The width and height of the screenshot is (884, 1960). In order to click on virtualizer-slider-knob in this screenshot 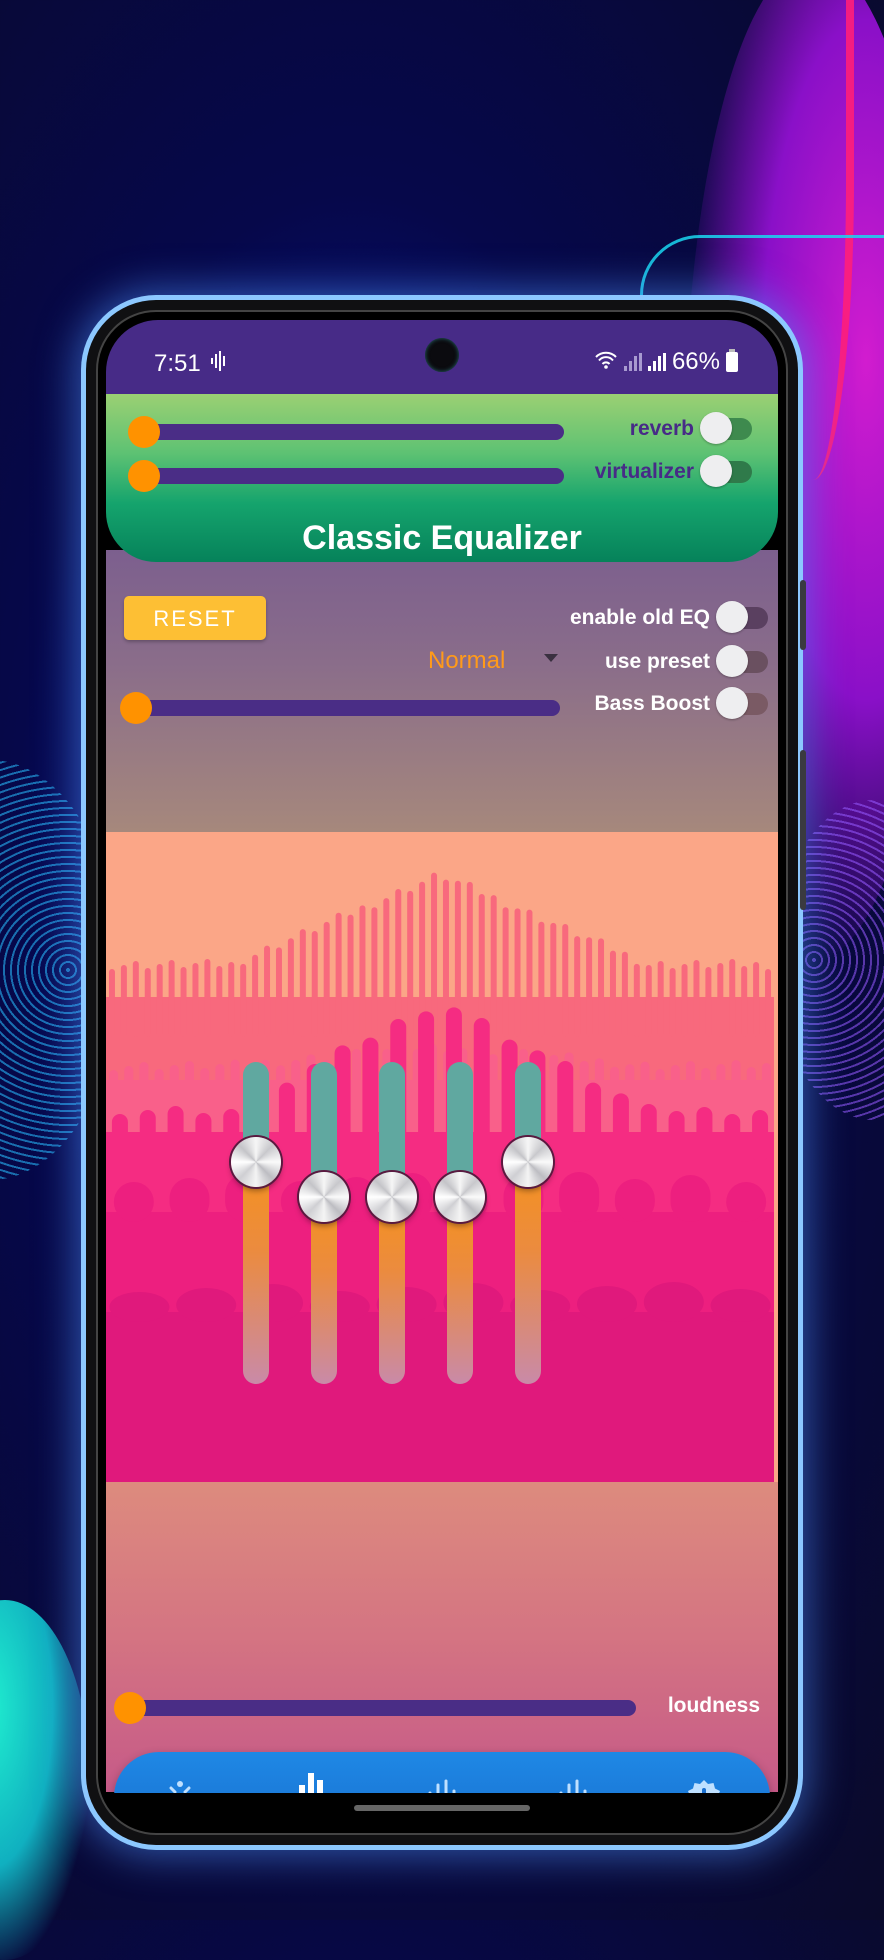, I will do `click(144, 476)`.